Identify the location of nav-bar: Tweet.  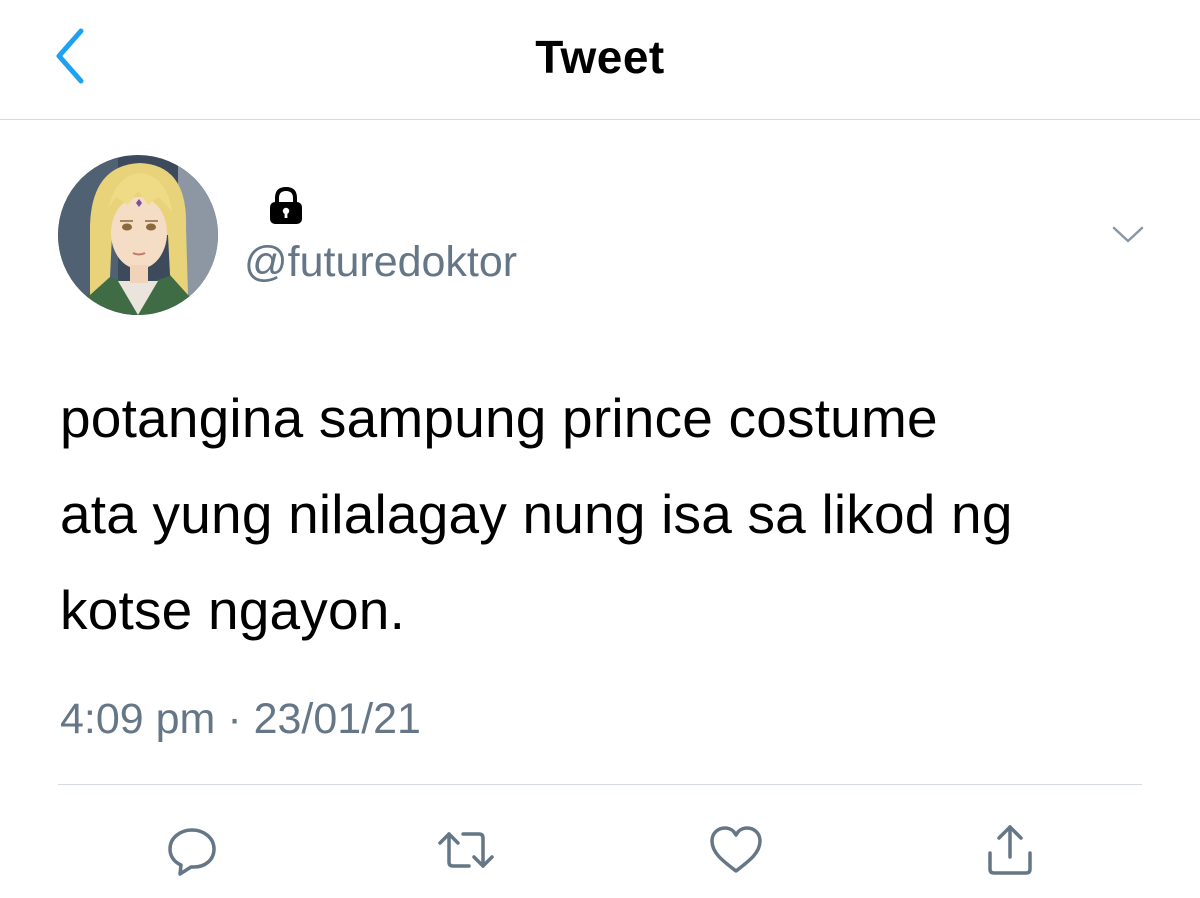
(600, 60).